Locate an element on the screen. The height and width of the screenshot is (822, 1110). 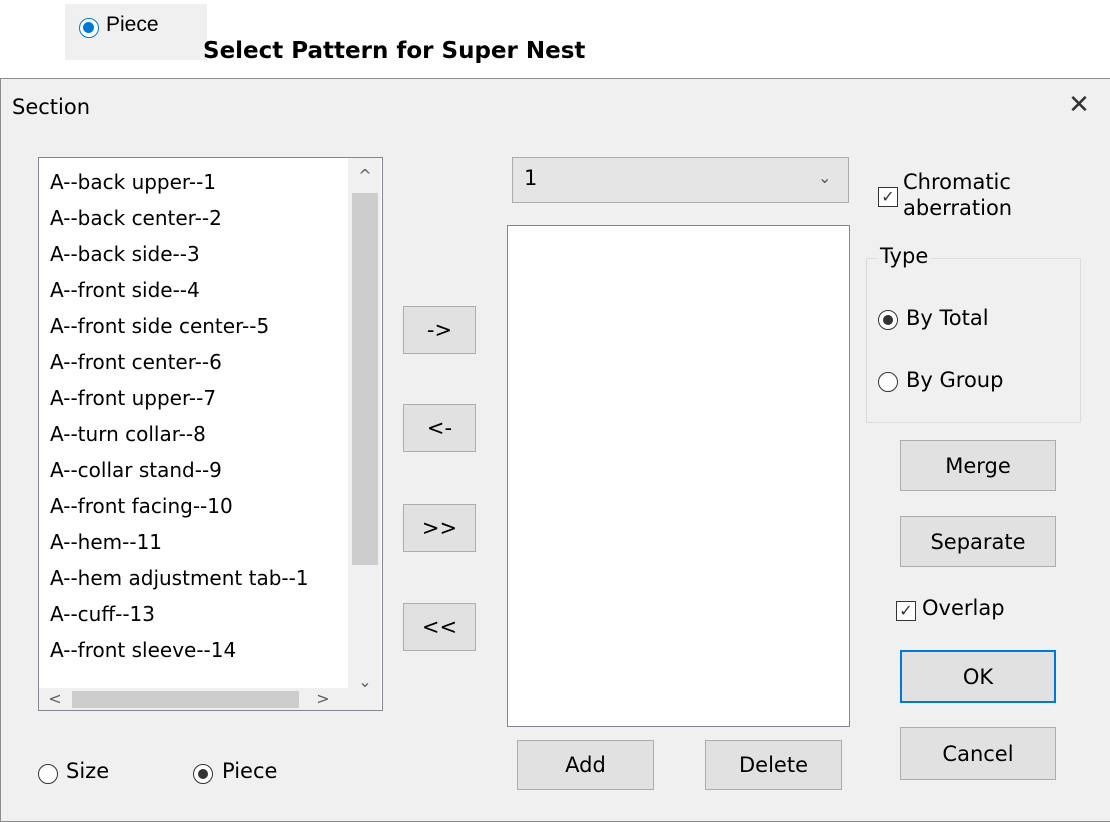
scroll-up-icon: ^ is located at coordinates (365, 177).